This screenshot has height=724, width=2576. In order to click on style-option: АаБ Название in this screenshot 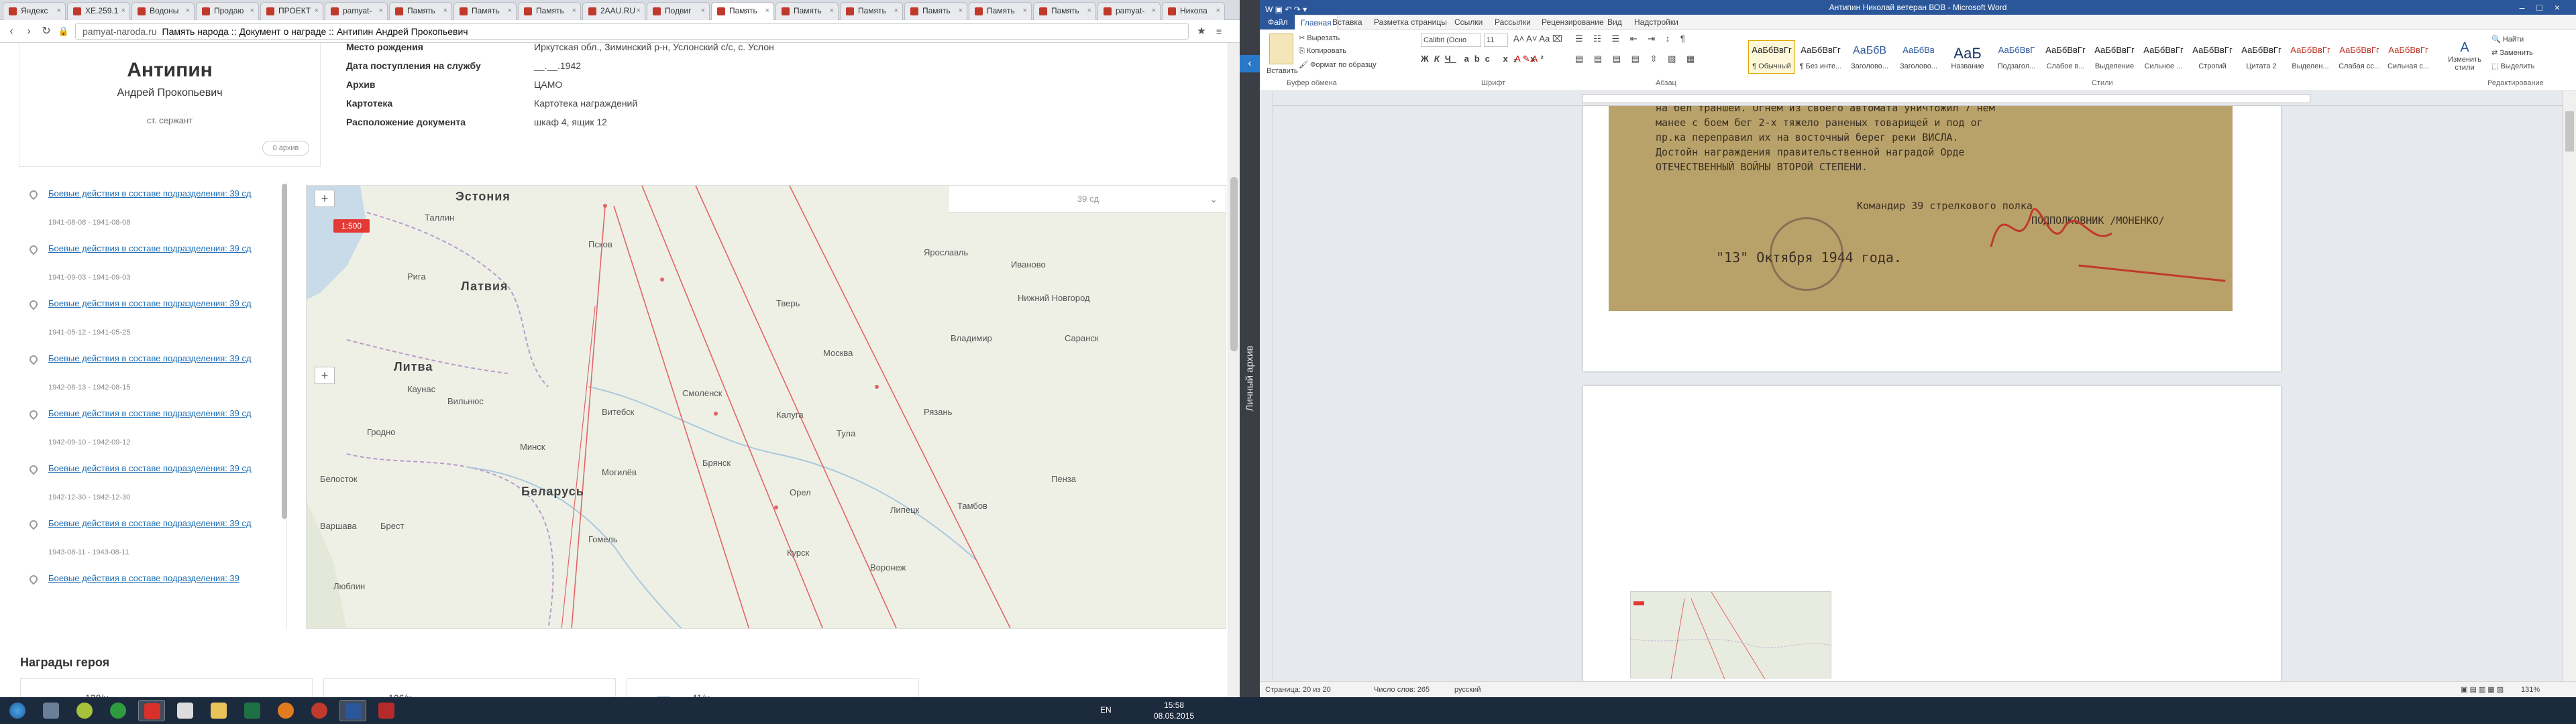, I will do `click(1967, 57)`.